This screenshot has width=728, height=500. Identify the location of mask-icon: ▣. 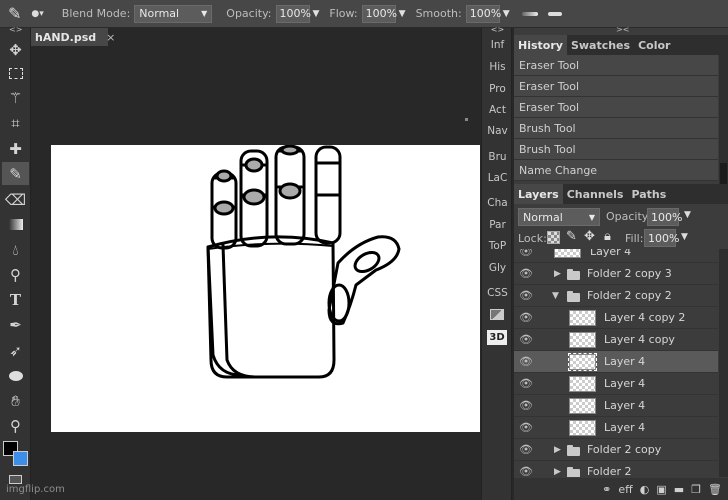
(661, 489).